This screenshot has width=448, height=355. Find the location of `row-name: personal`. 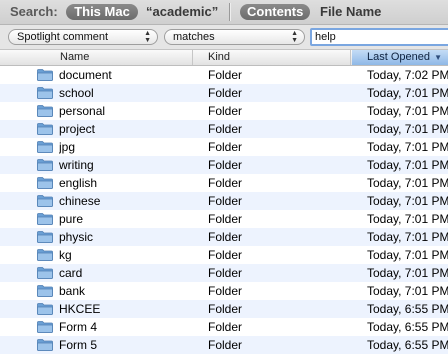

row-name: personal is located at coordinates (82, 111).